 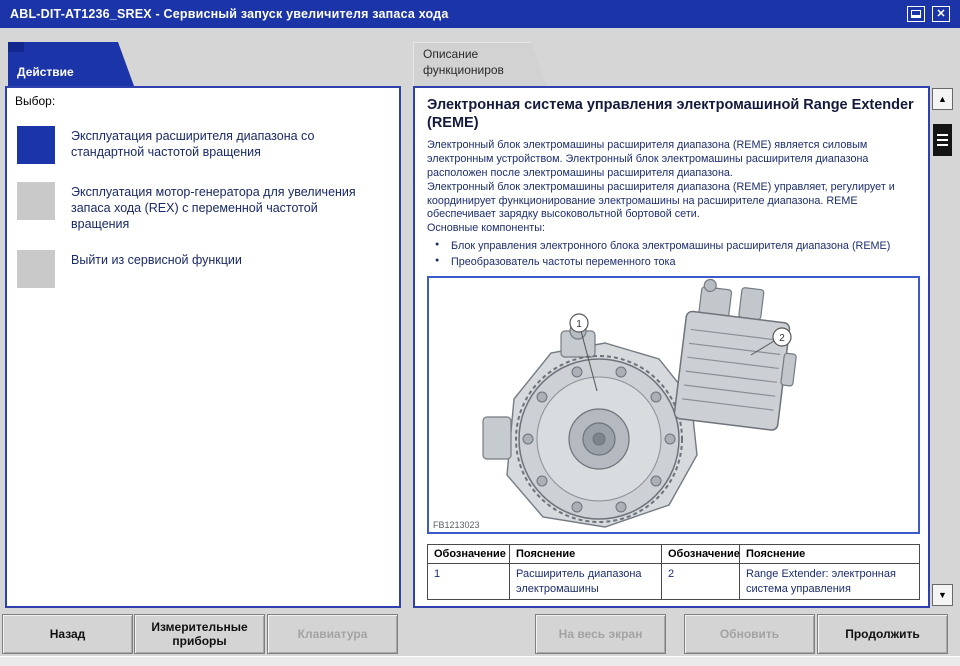 I want to click on tab-active-marker, so click(x=16, y=47).